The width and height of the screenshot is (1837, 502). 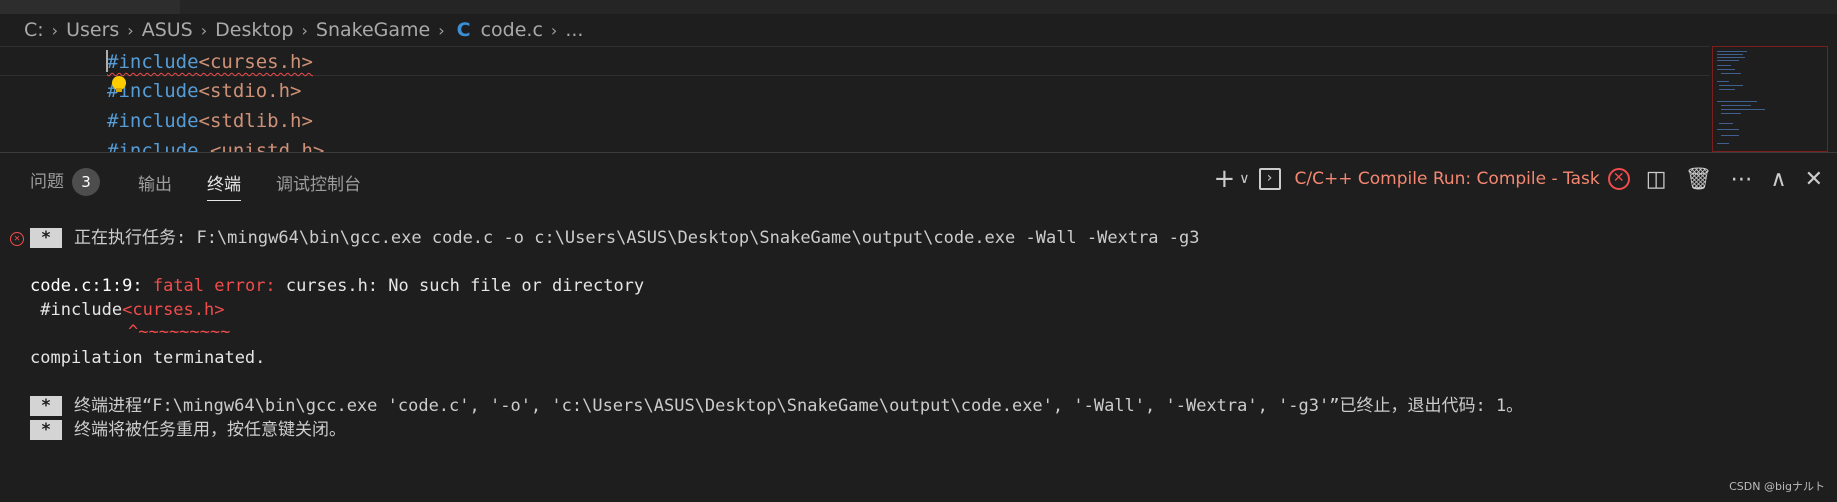 What do you see at coordinates (46, 430) in the screenshot?
I see `reuse-star-marker: *` at bounding box center [46, 430].